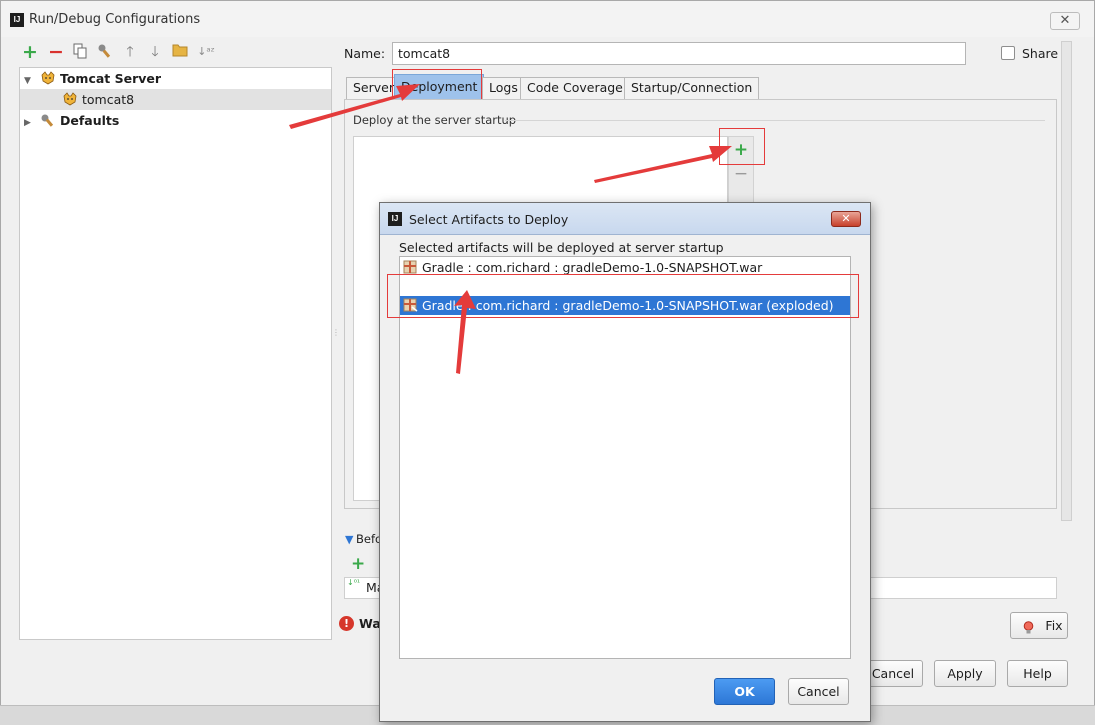  What do you see at coordinates (1054, 625) in the screenshot?
I see `fix-button-label: Fix` at bounding box center [1054, 625].